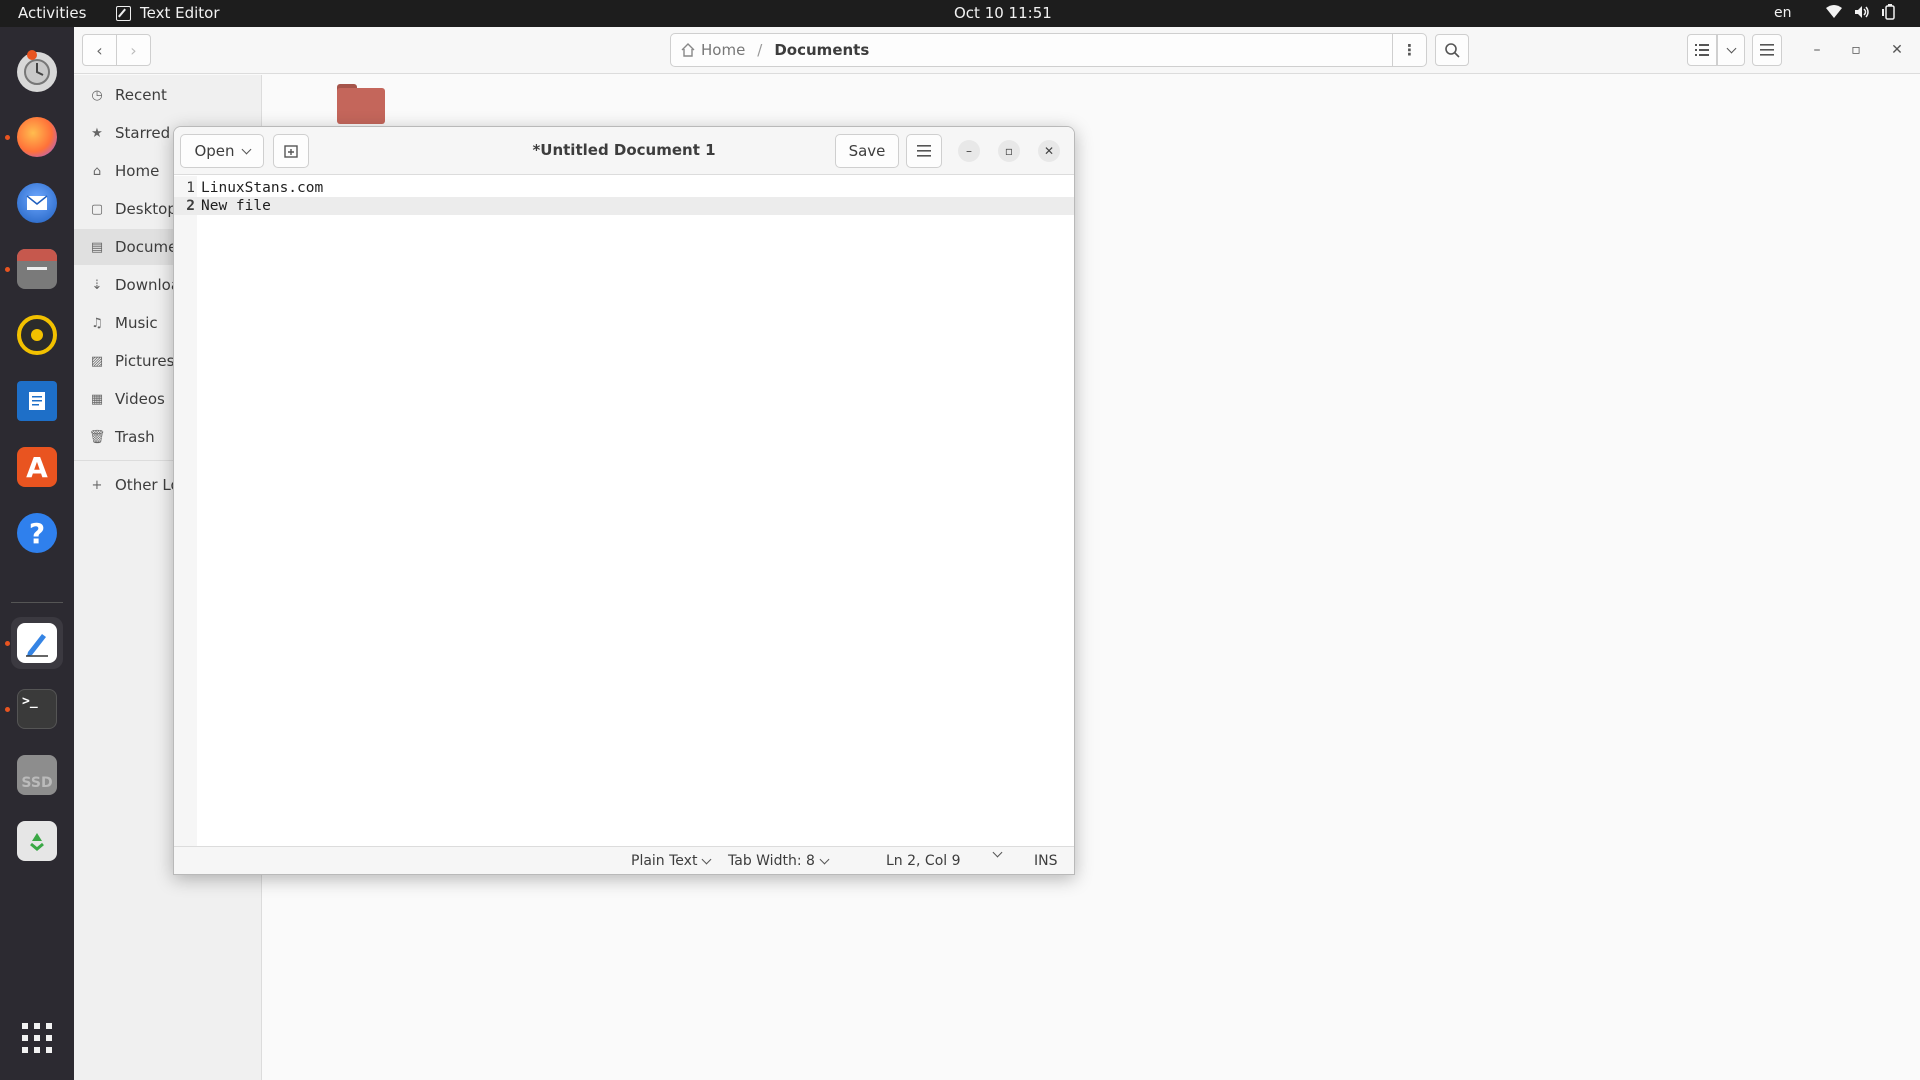 The height and width of the screenshot is (1080, 1920). What do you see at coordinates (37, 841) in the screenshot?
I see `dock-trash` at bounding box center [37, 841].